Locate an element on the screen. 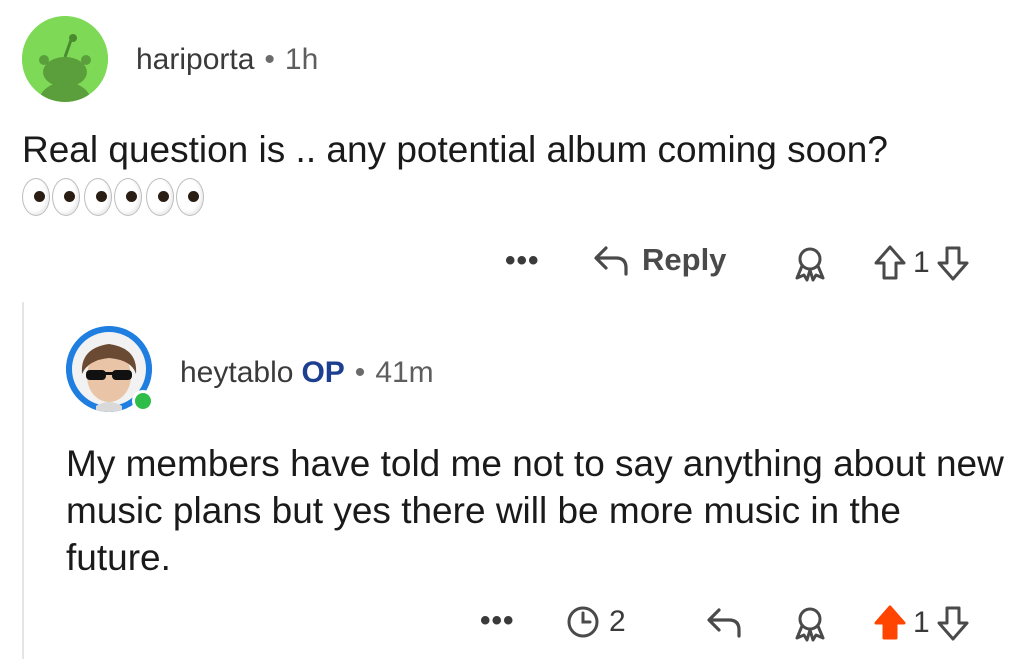 The height and width of the screenshot is (659, 1034). reply-label: Reply is located at coordinates (684, 259).